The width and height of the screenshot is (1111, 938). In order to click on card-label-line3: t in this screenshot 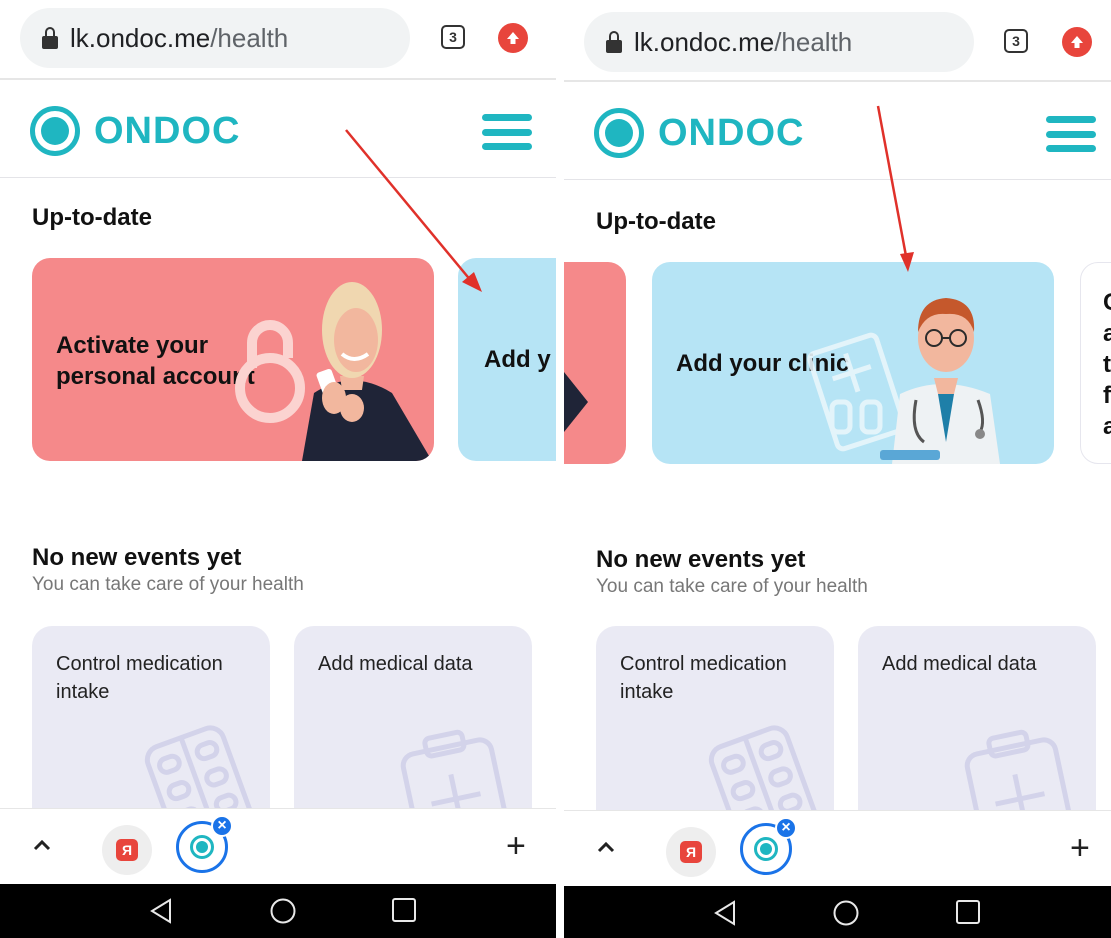, I will do `click(1107, 364)`.